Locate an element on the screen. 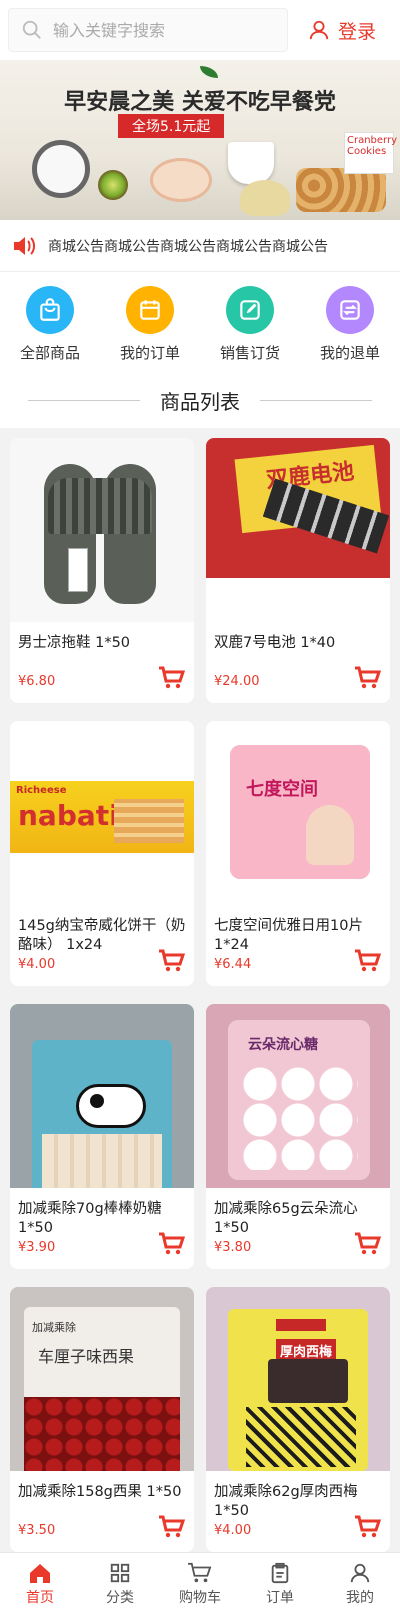 The image size is (400, 1616). product-price: ¥24.00 is located at coordinates (237, 681).